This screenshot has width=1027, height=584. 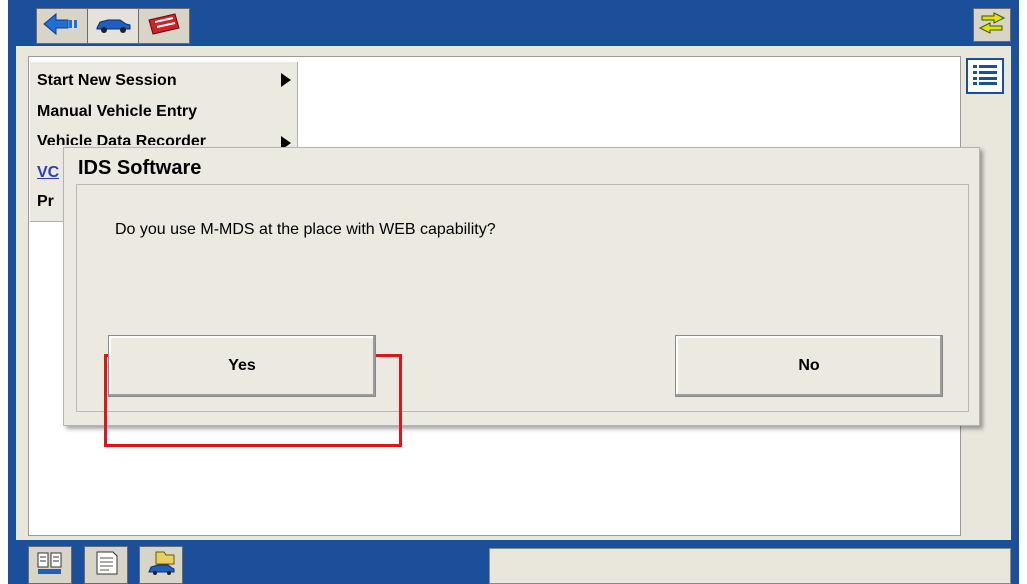 I want to click on menu-item-pr: Pr, so click(x=45, y=202).